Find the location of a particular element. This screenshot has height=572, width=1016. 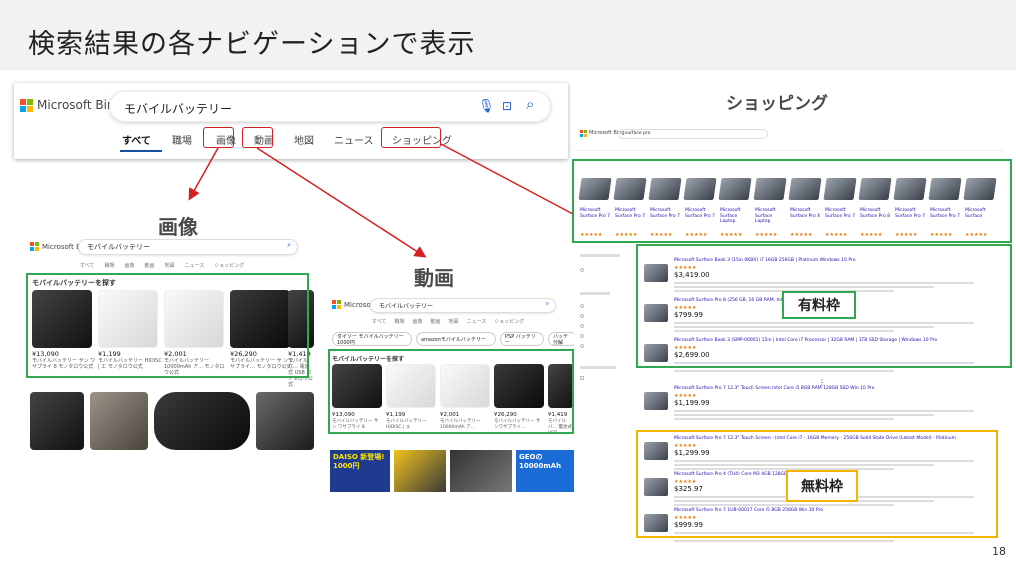

mini-search-box: surface pro is located at coordinates (693, 134).